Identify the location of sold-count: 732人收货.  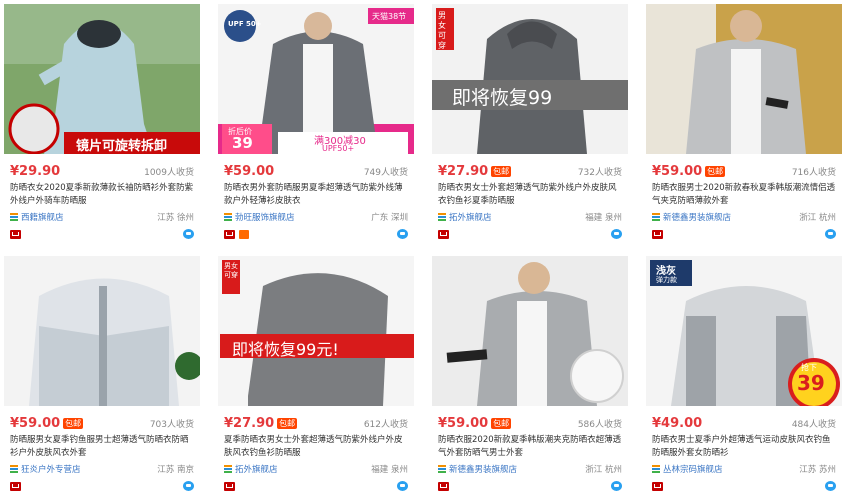
(599, 172).